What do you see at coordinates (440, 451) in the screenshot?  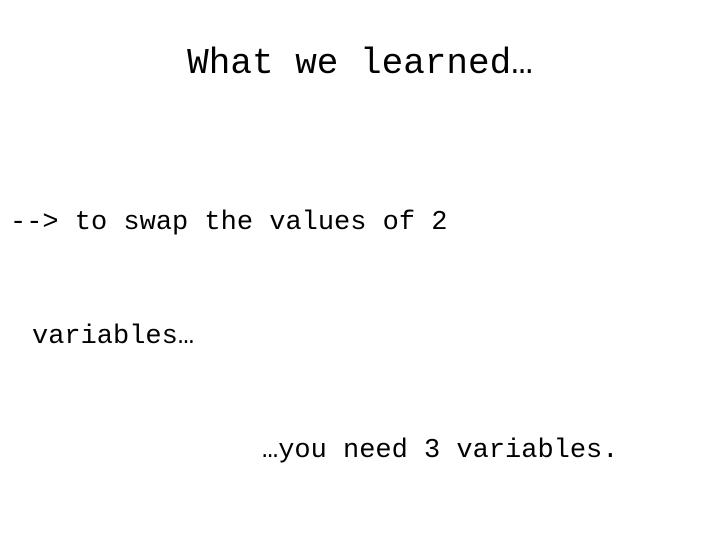 I see `body-line-3: …you need 3 variables.` at bounding box center [440, 451].